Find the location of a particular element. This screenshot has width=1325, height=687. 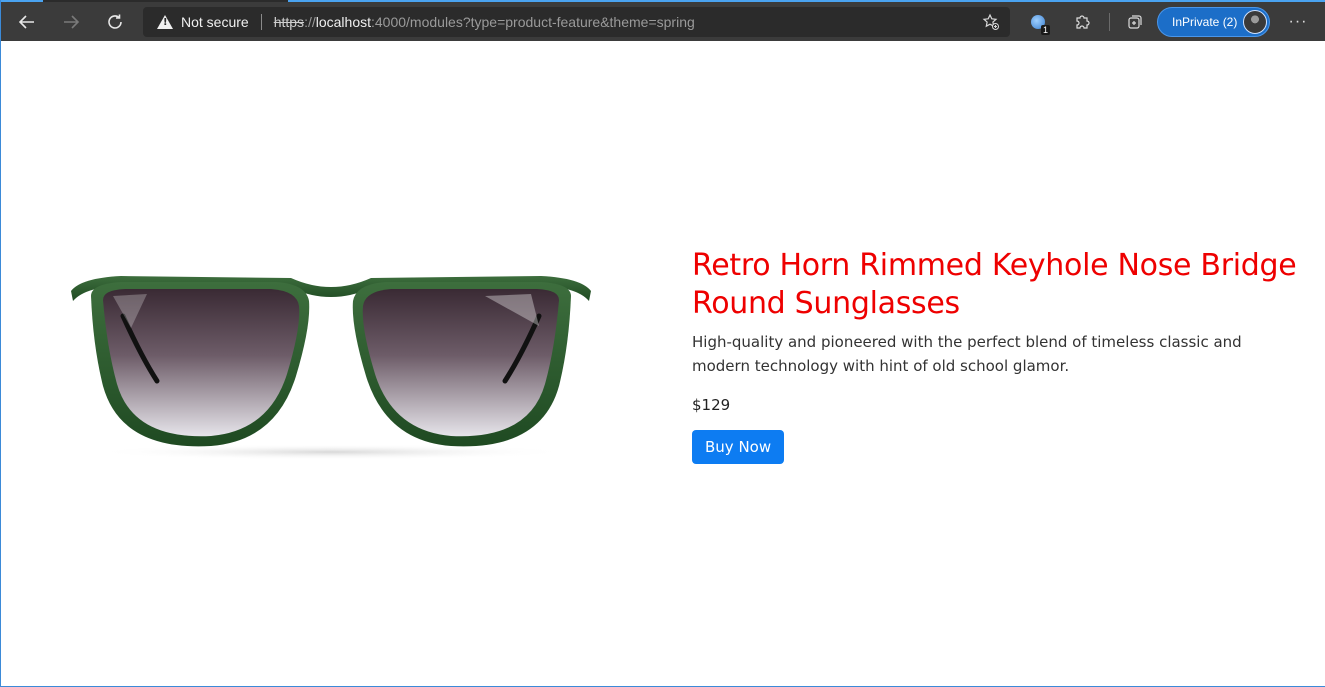

more-button: ··· is located at coordinates (1298, 22).